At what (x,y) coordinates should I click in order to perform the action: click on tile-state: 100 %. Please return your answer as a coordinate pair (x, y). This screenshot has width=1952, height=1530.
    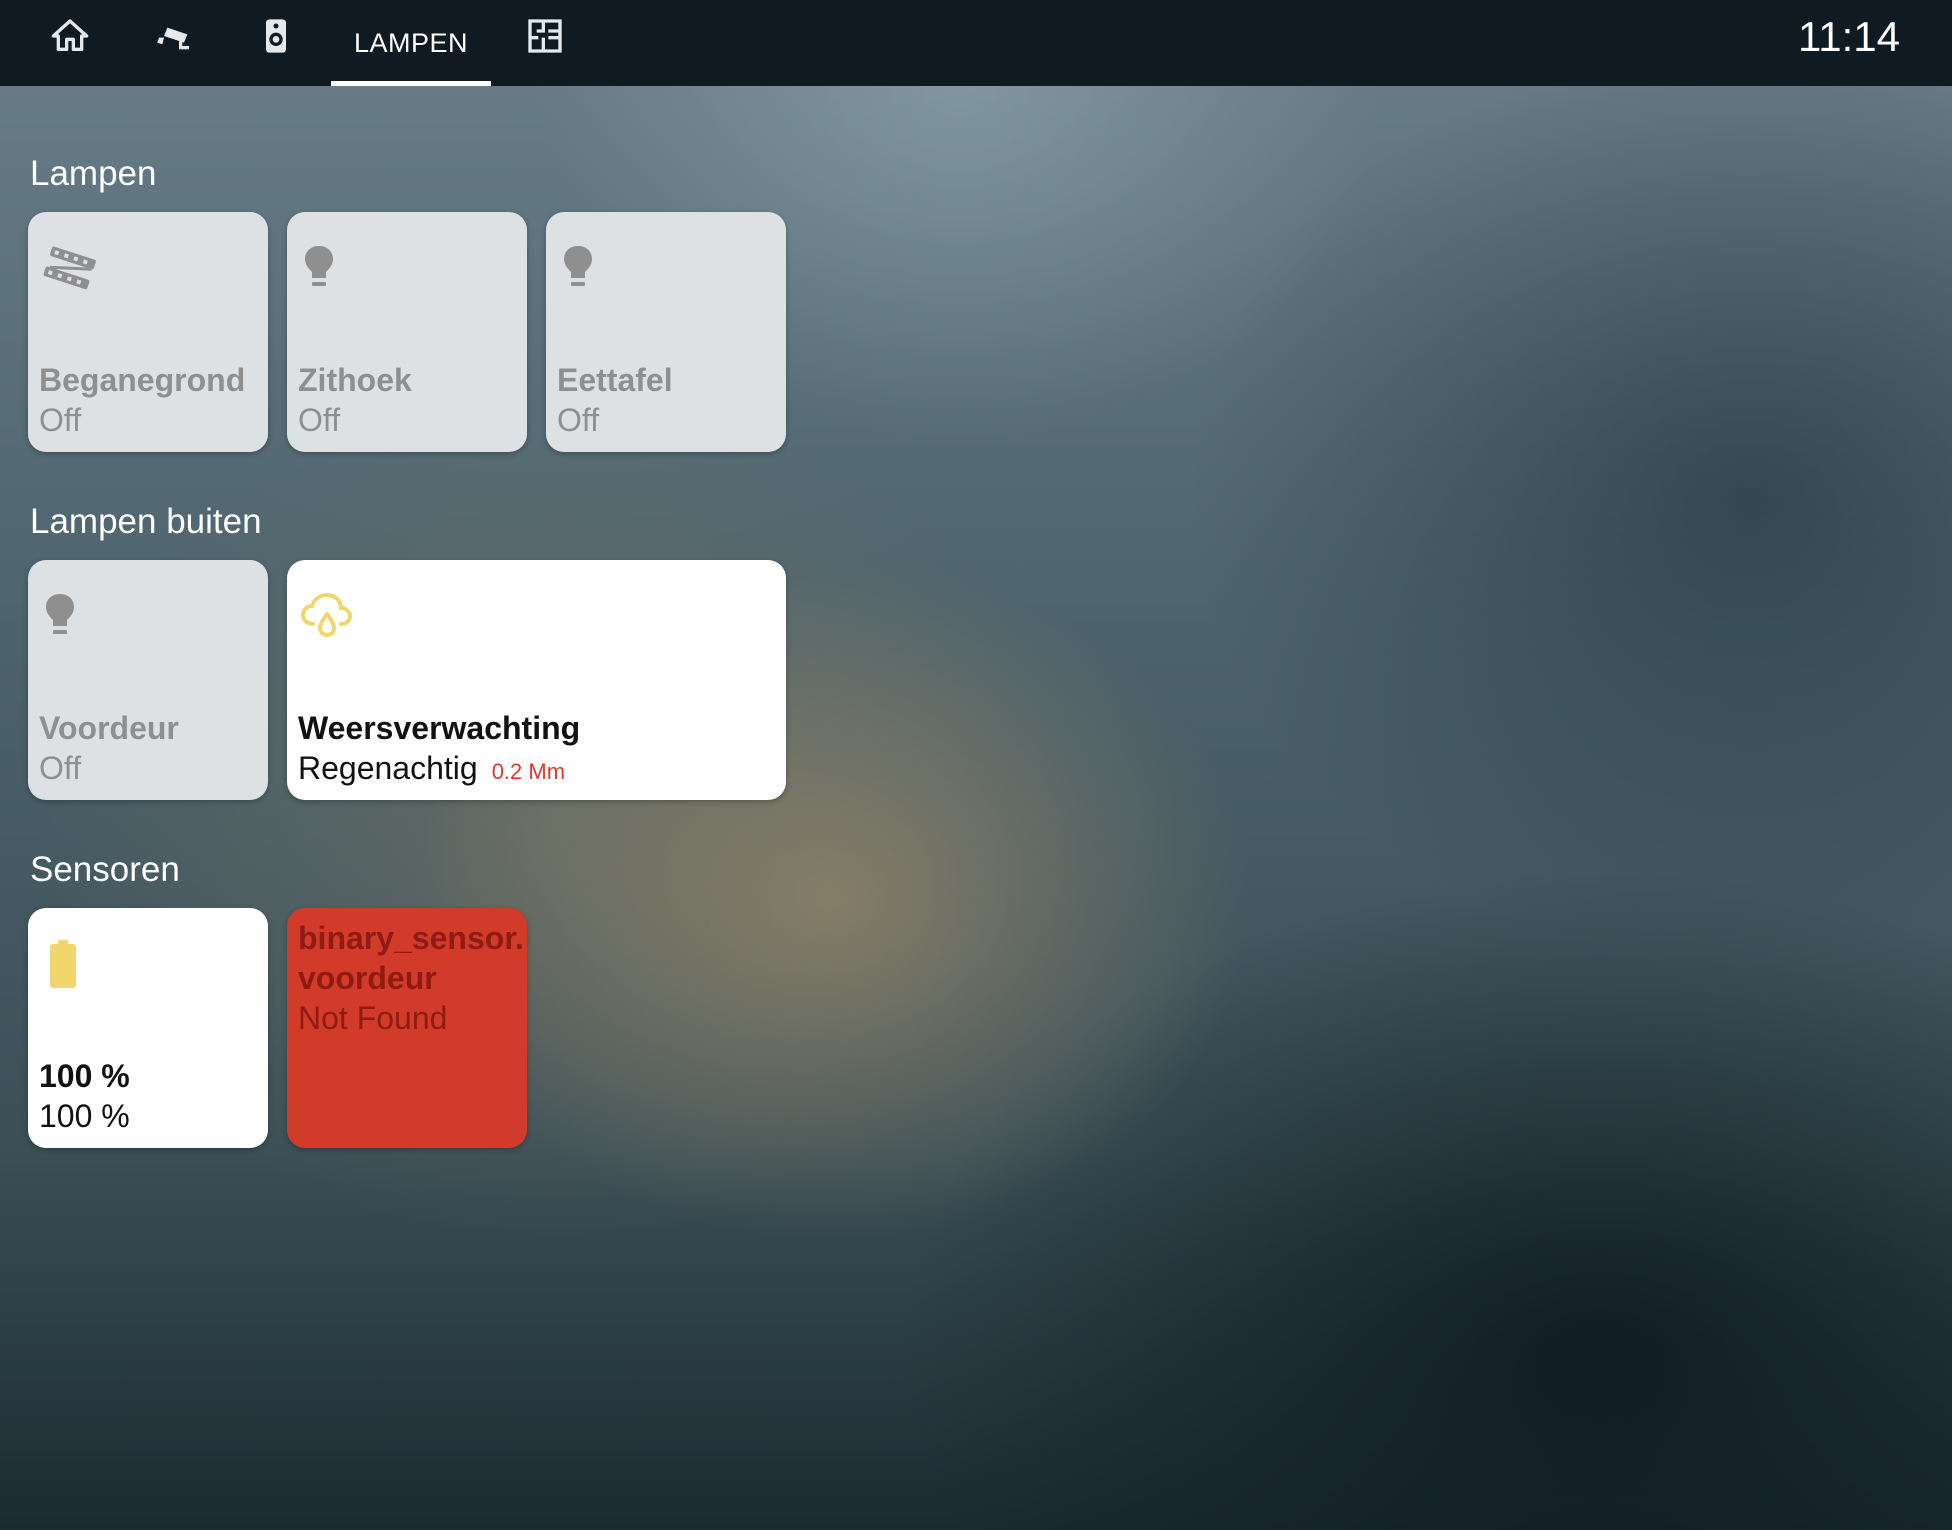
    Looking at the image, I should click on (84, 1116).